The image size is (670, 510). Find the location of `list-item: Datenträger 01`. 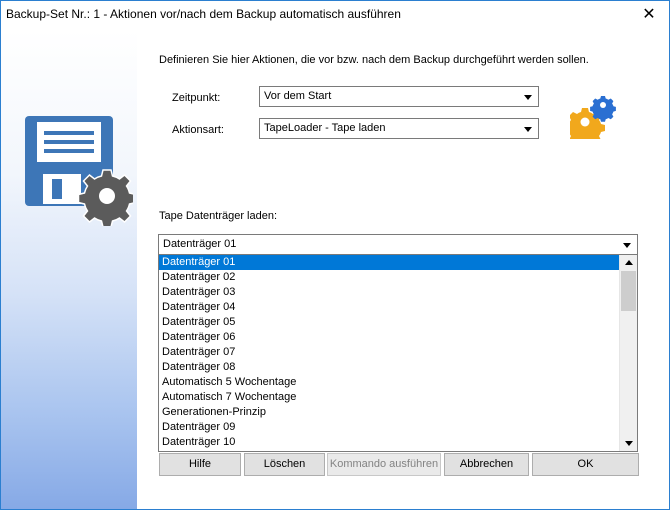

list-item: Datenträger 01 is located at coordinates (389, 262).